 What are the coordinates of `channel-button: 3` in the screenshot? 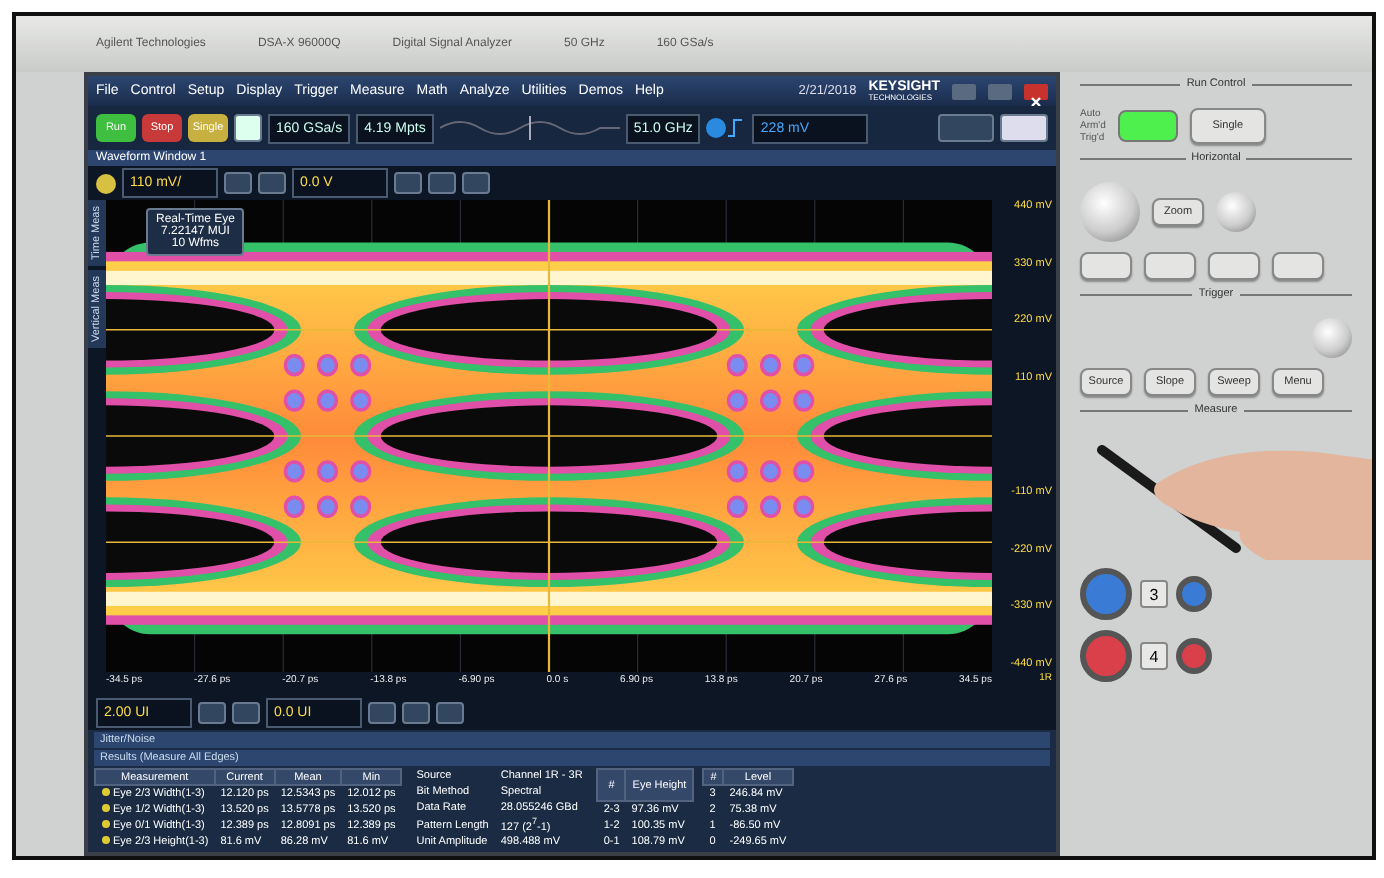 It's located at (1154, 594).